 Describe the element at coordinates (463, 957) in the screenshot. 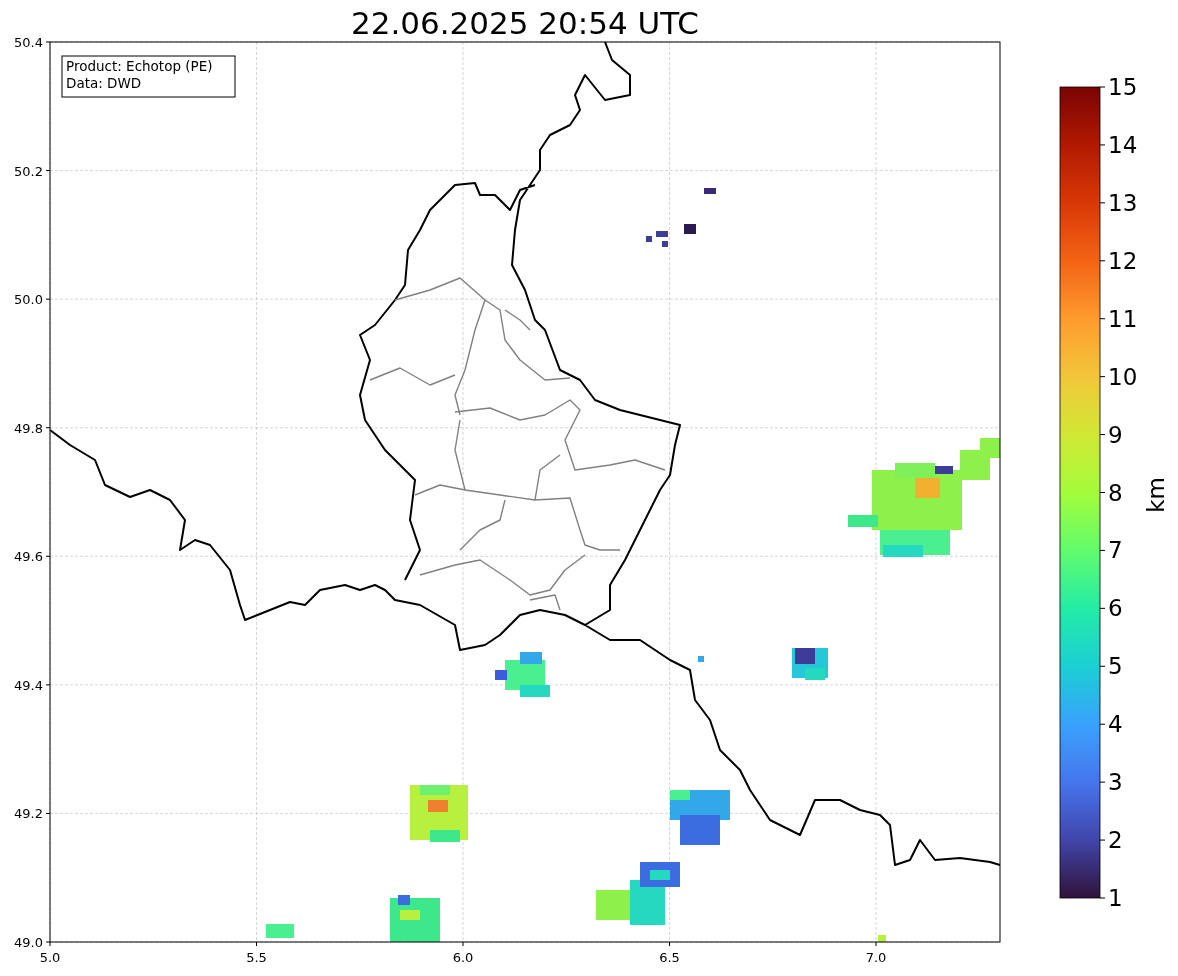

I see `longitude-label: 6.0` at that location.